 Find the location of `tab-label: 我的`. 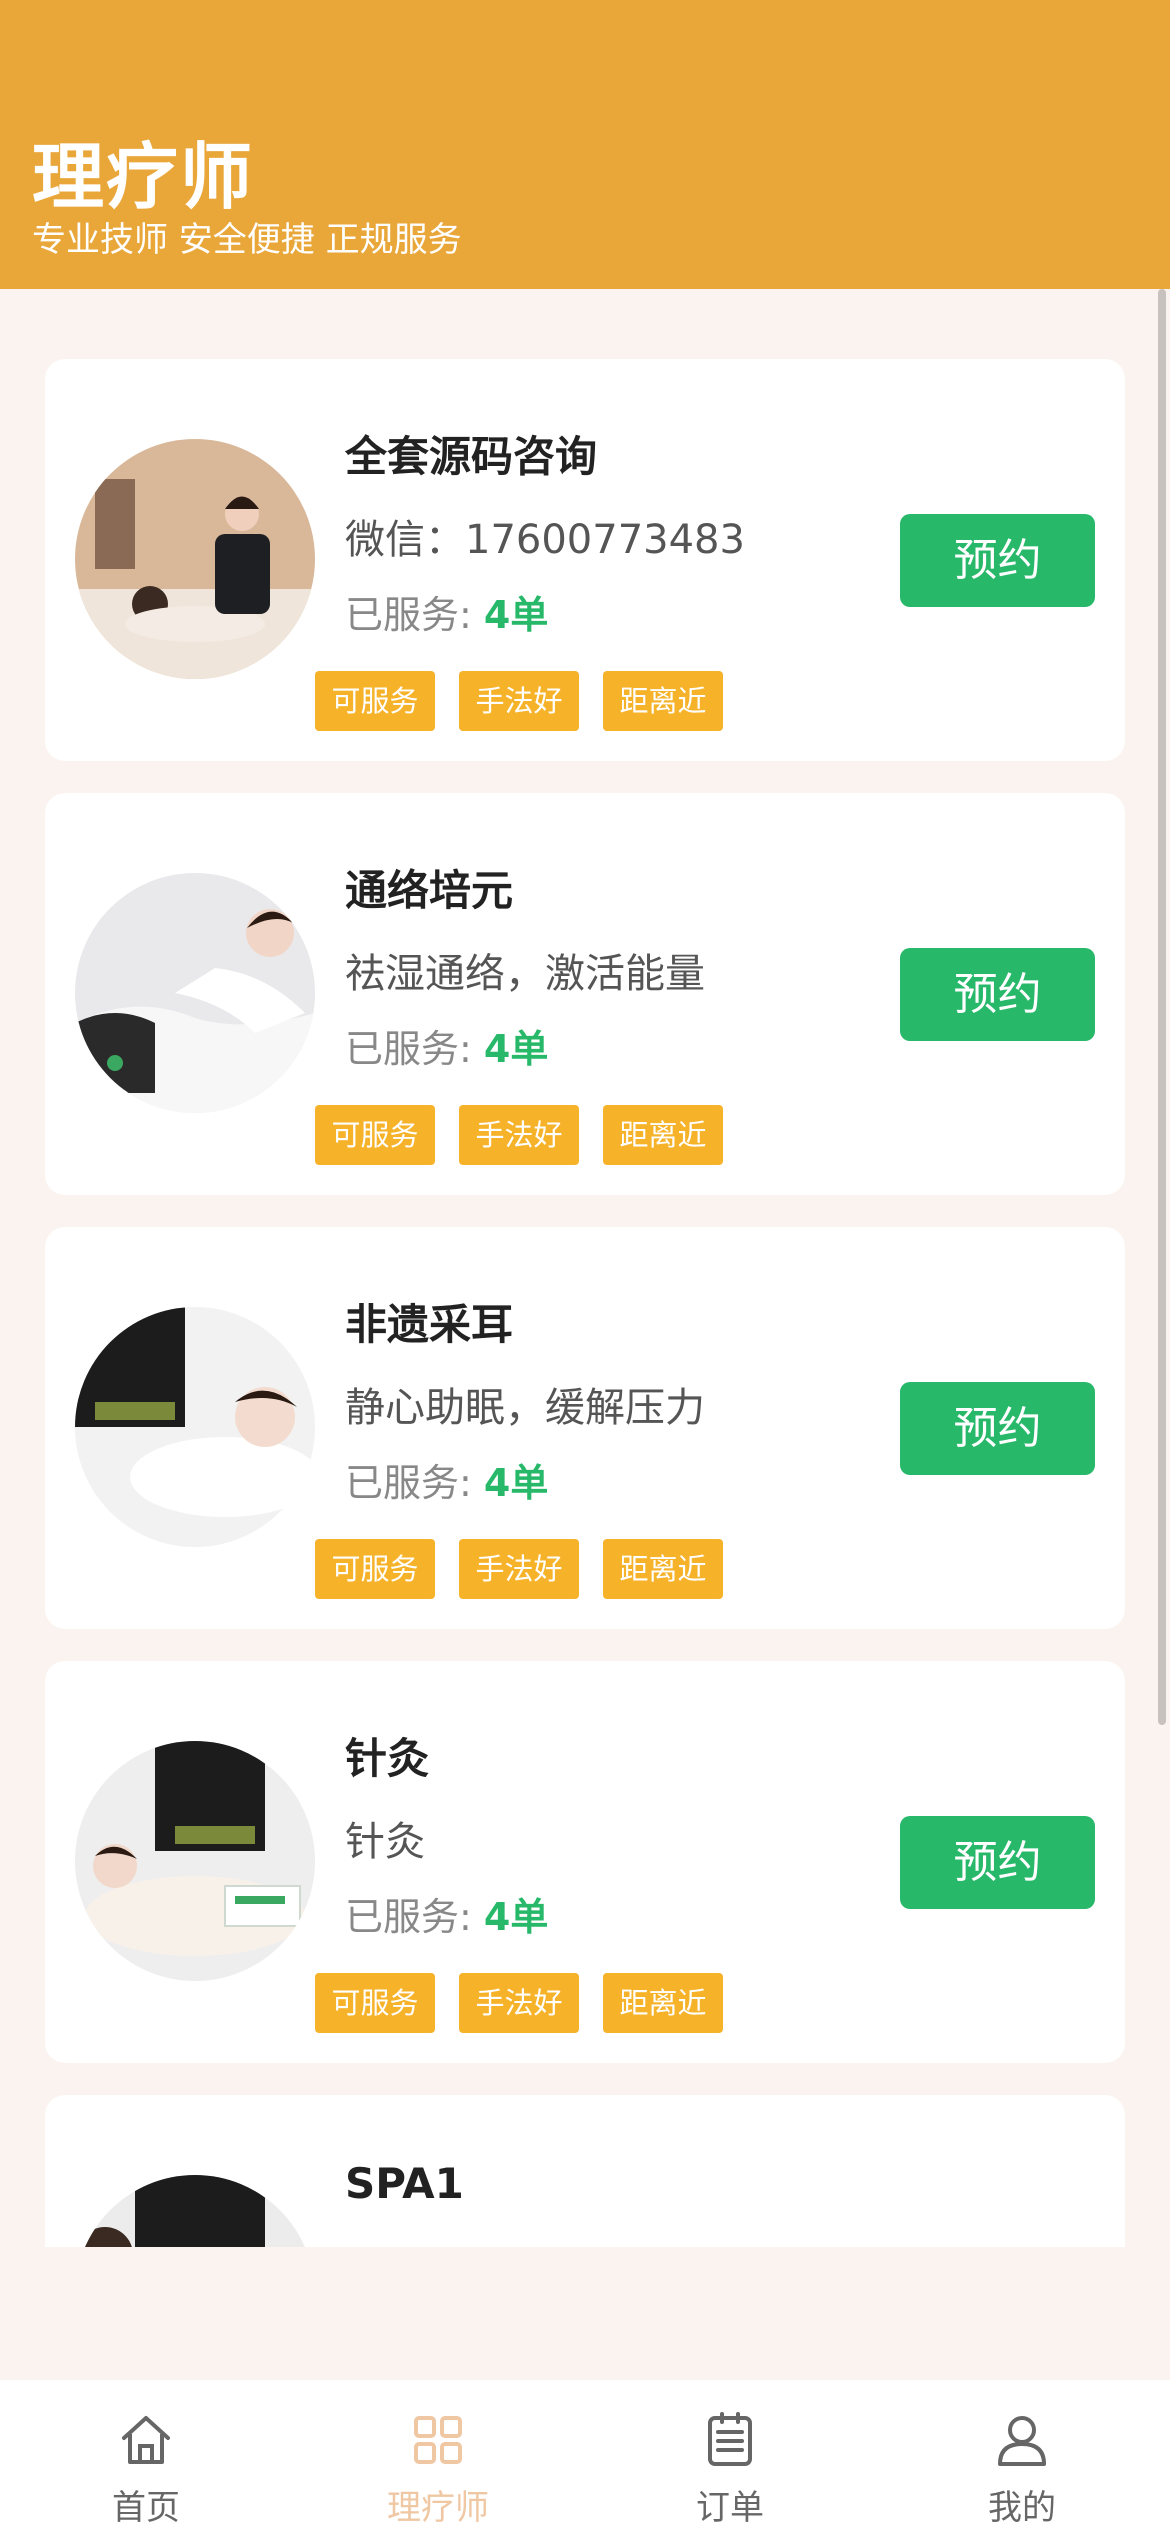

tab-label: 我的 is located at coordinates (1022, 2508).